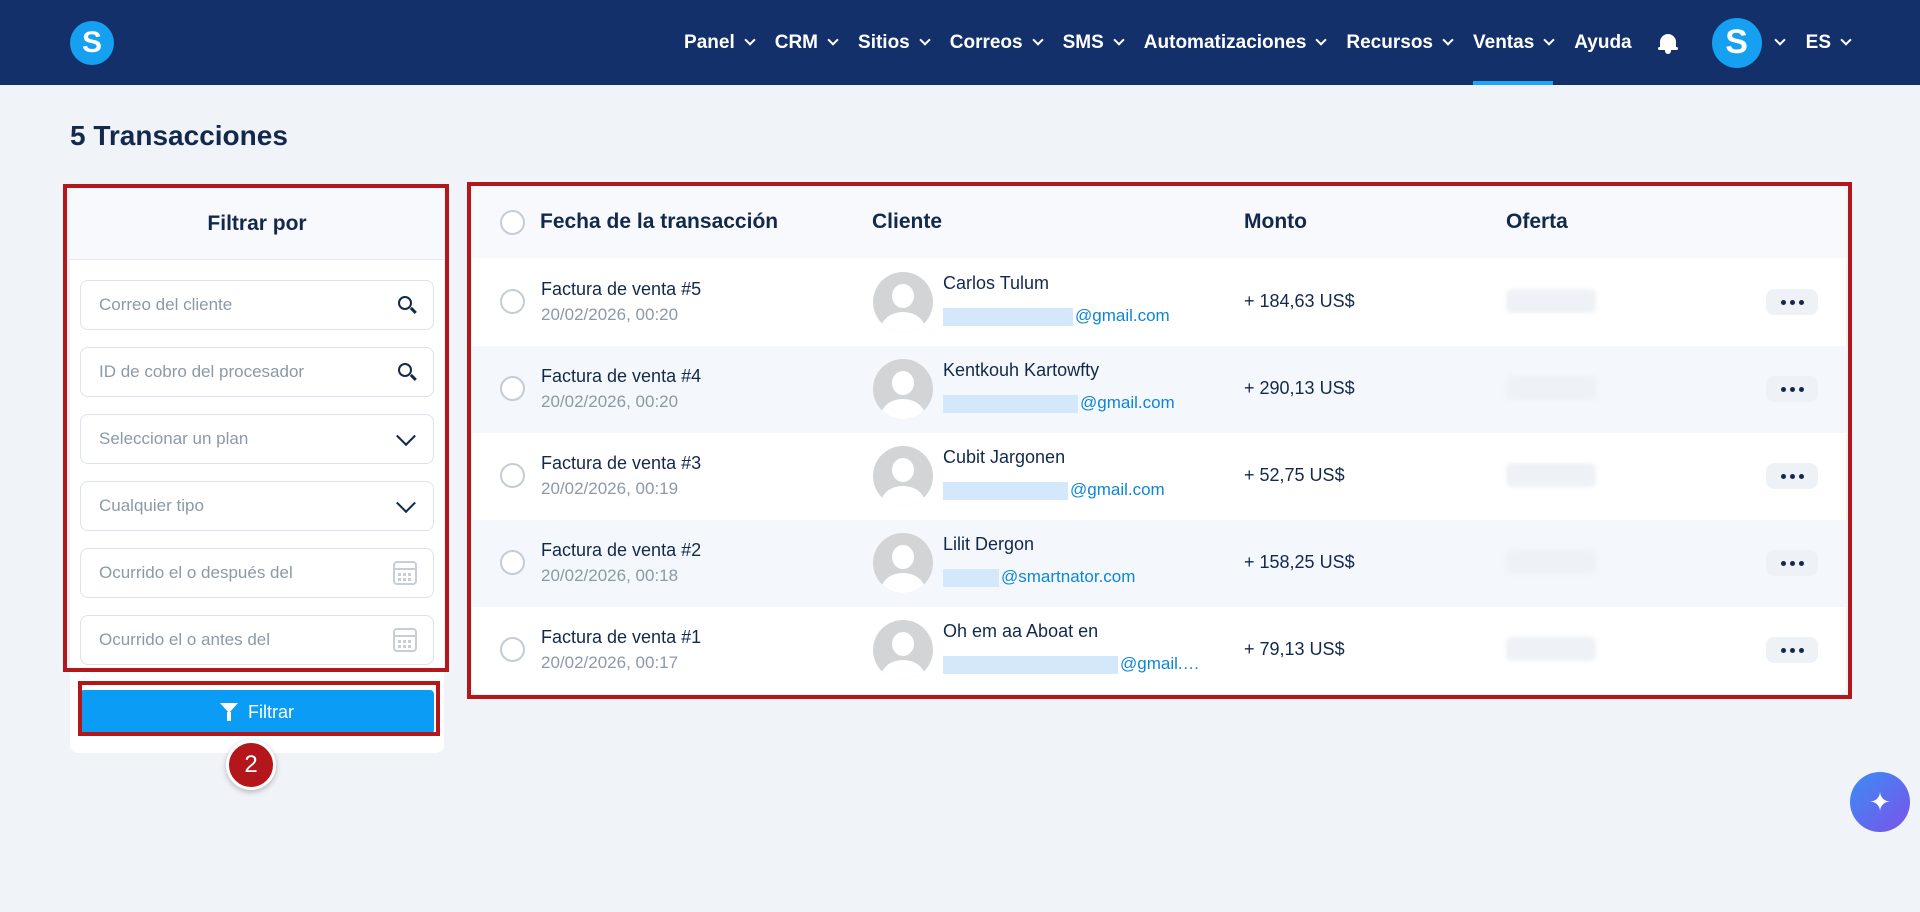 The image size is (1920, 912). What do you see at coordinates (988, 544) in the screenshot?
I see `client-name: Lilit Dergon` at bounding box center [988, 544].